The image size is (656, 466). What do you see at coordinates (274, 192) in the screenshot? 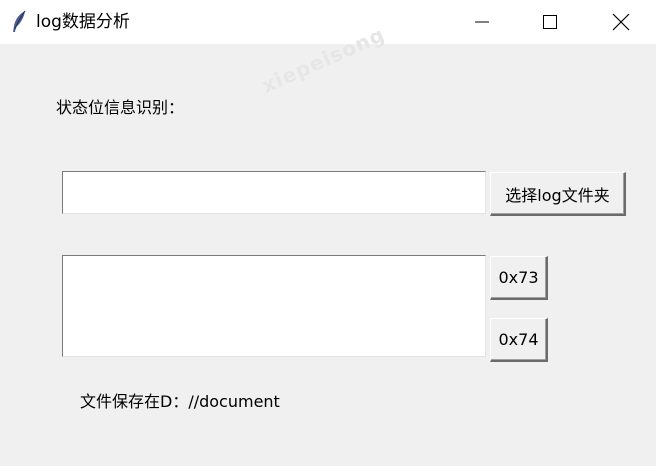
I see `folder-path-input` at bounding box center [274, 192].